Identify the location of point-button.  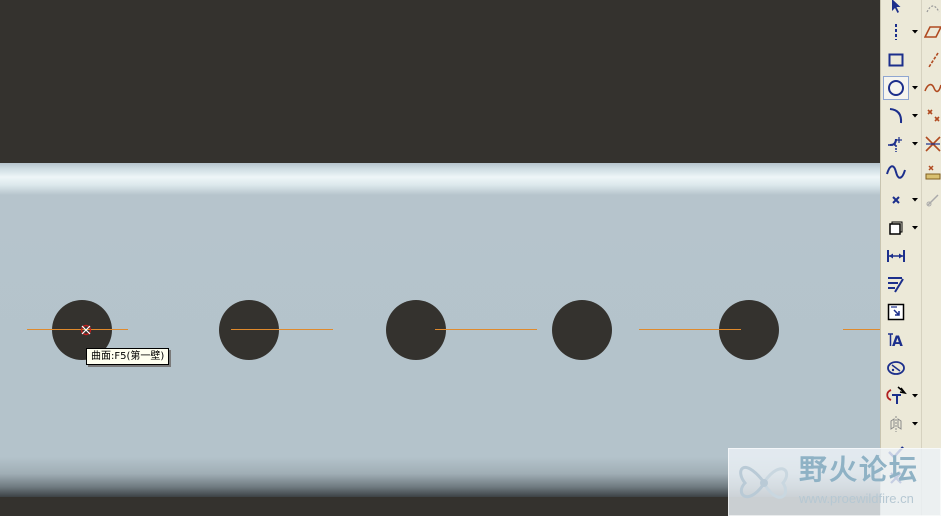
(896, 200).